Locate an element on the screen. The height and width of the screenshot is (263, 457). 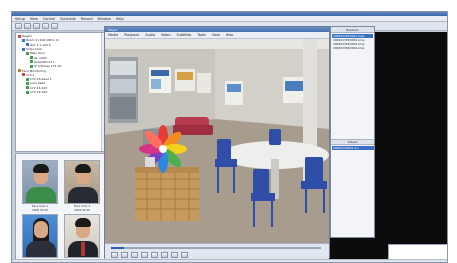
explorer-item: 2008/07/08/0004.bmp is located at coordinates (352, 48).